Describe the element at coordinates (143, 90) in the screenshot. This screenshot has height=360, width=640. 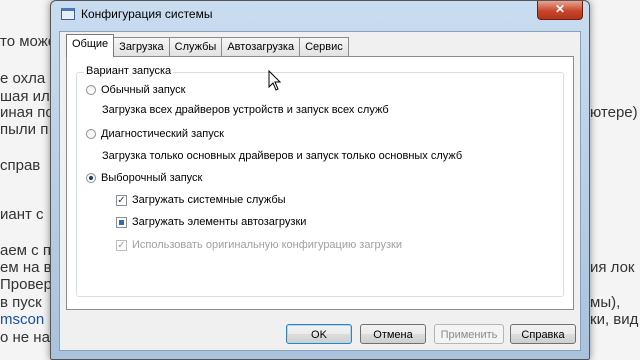
I see `normal-startup-label: Обычный запуск` at that location.